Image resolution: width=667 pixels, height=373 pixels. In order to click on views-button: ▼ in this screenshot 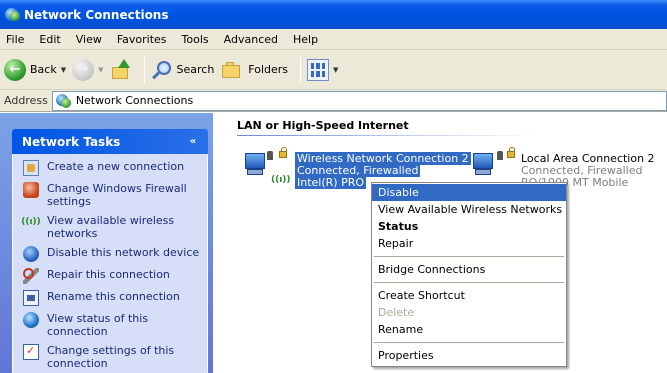, I will do `click(322, 69)`.